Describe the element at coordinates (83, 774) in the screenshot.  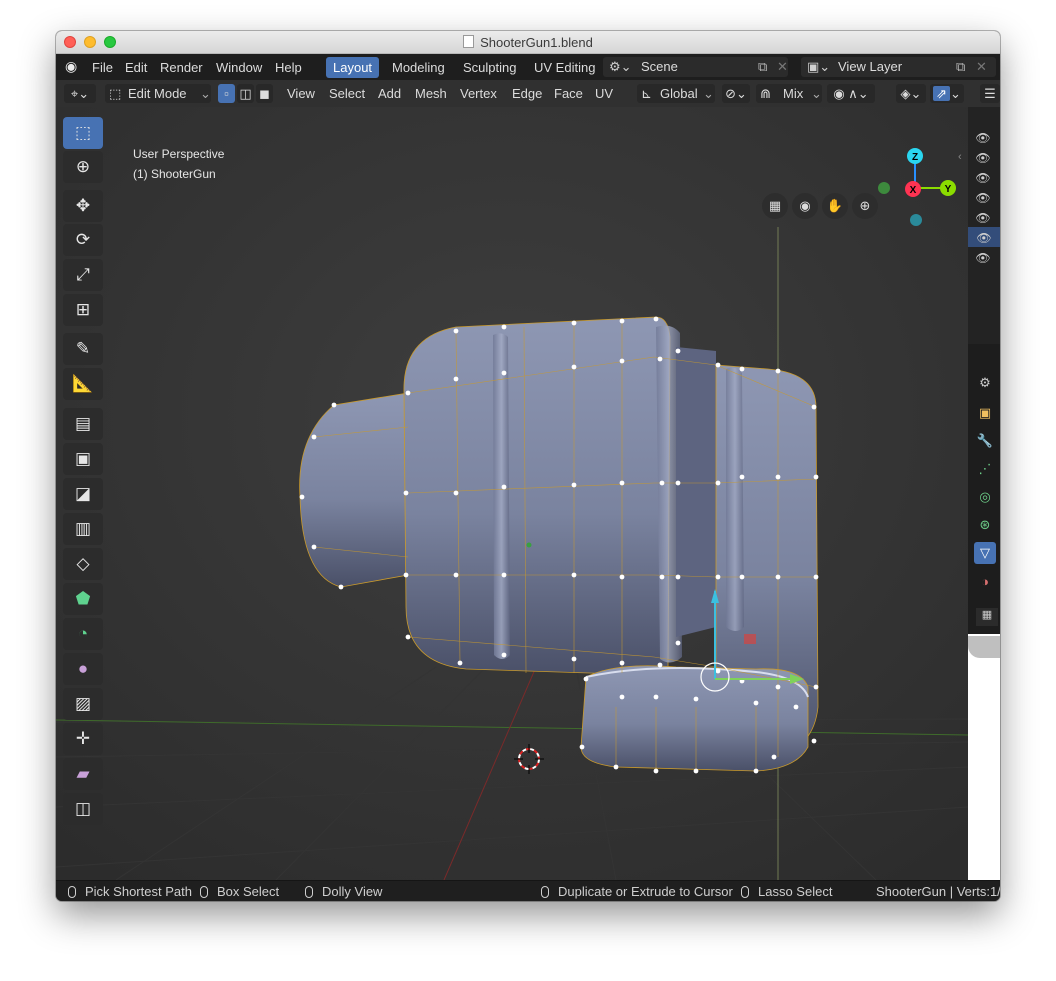
I see `shear-tool-icon: ▰` at that location.